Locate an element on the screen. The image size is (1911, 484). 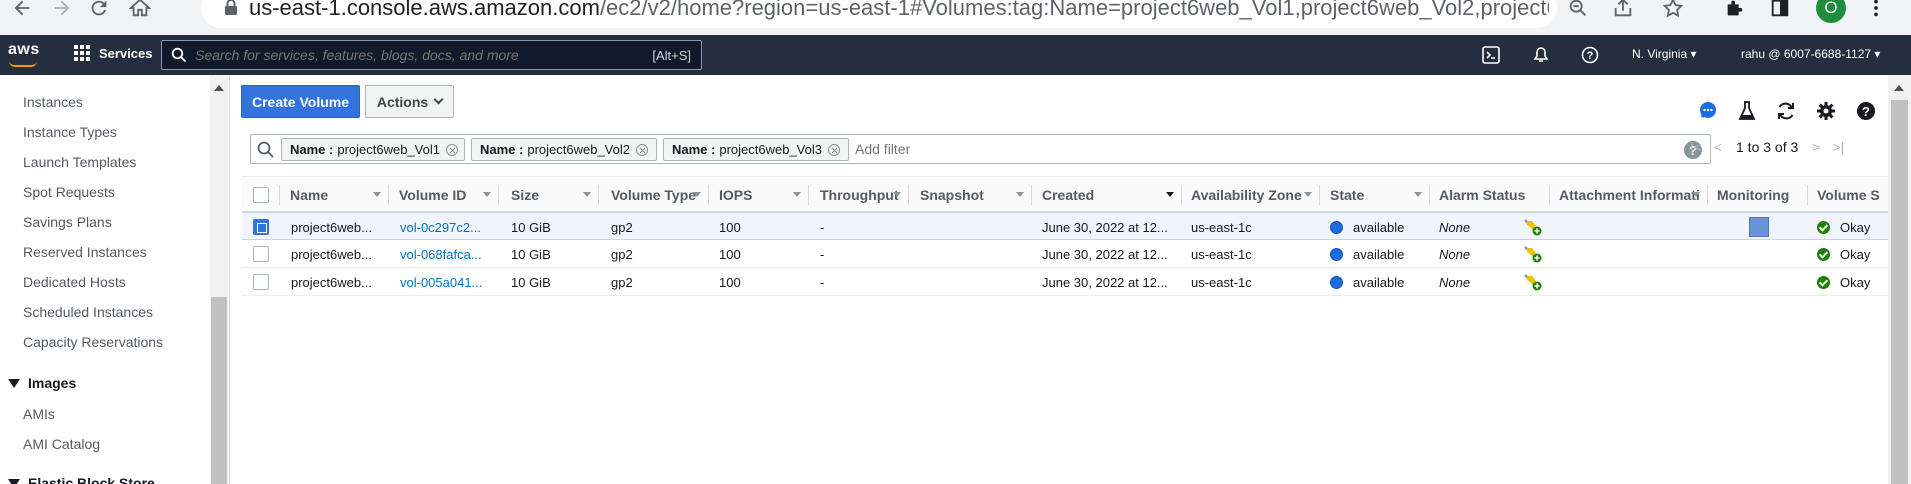
okay-check-icon is located at coordinates (1823, 282).